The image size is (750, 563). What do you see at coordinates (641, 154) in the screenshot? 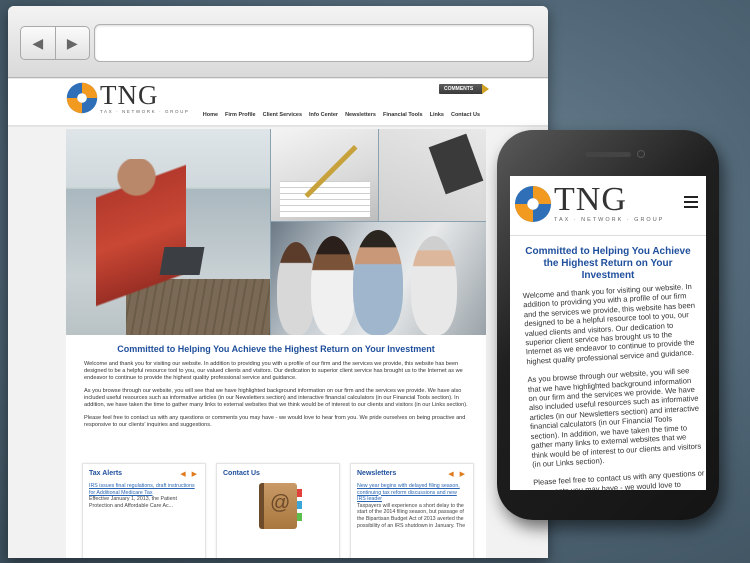
I see `phone-camera-icon` at bounding box center [641, 154].